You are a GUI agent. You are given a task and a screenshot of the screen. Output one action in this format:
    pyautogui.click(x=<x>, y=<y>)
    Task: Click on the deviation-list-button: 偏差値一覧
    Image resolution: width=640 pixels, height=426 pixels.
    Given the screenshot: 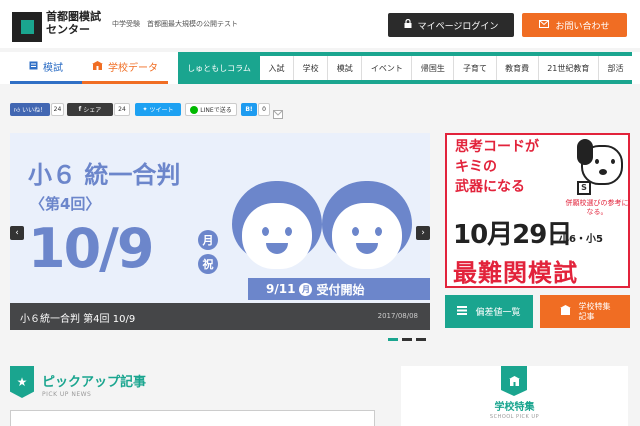 What is the action you would take?
    pyautogui.click(x=489, y=311)
    